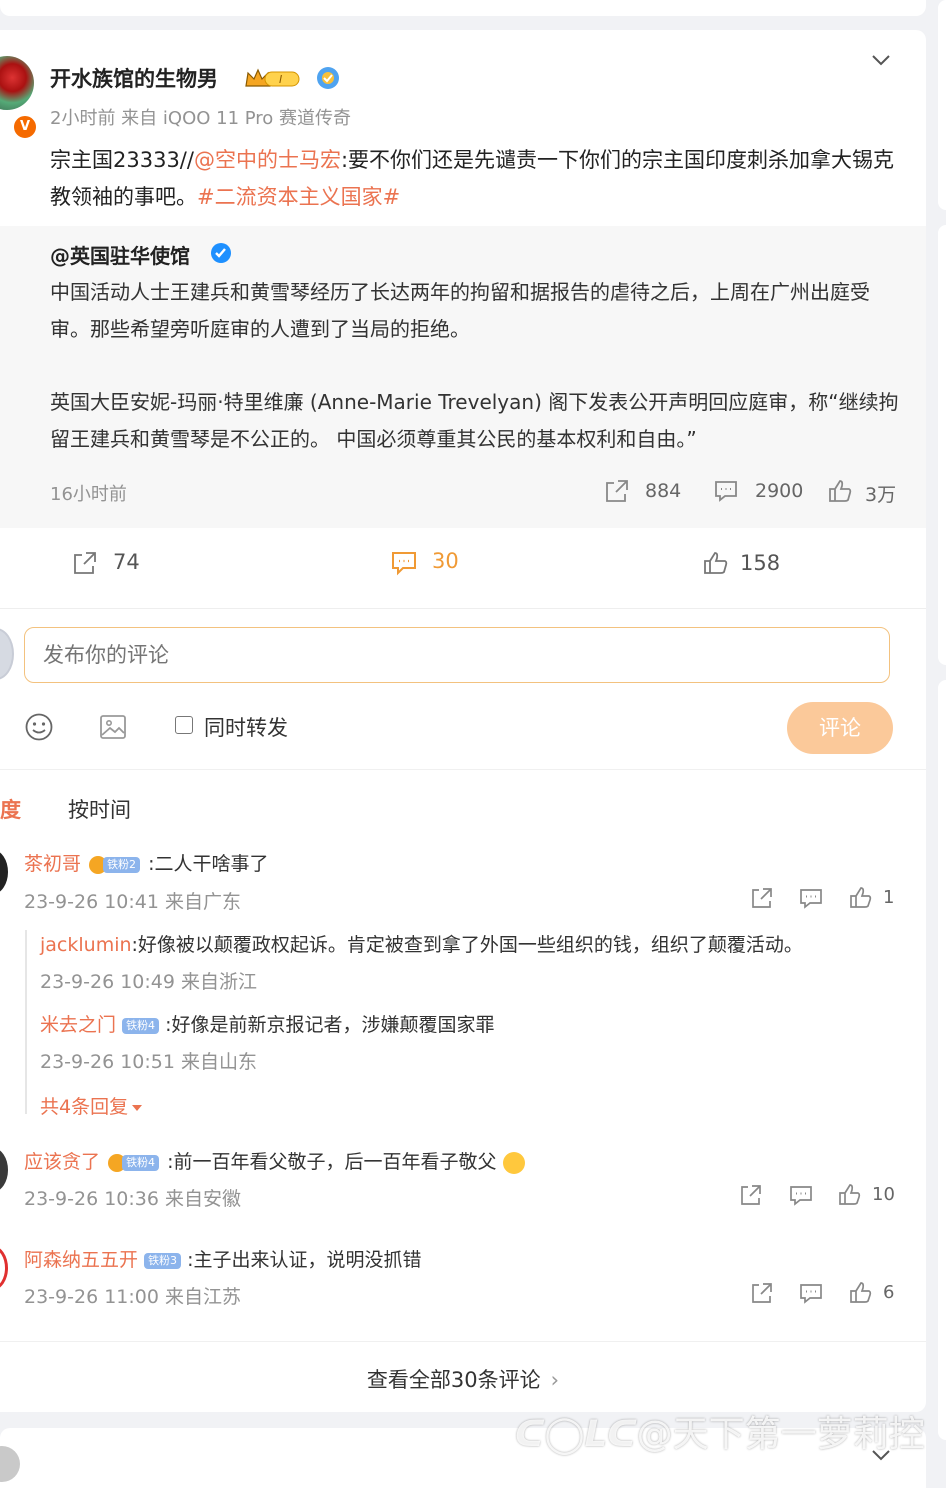 This screenshot has height=1488, width=946. What do you see at coordinates (122, 160) in the screenshot?
I see `post-text-prefix: 宗主国23333//` at bounding box center [122, 160].